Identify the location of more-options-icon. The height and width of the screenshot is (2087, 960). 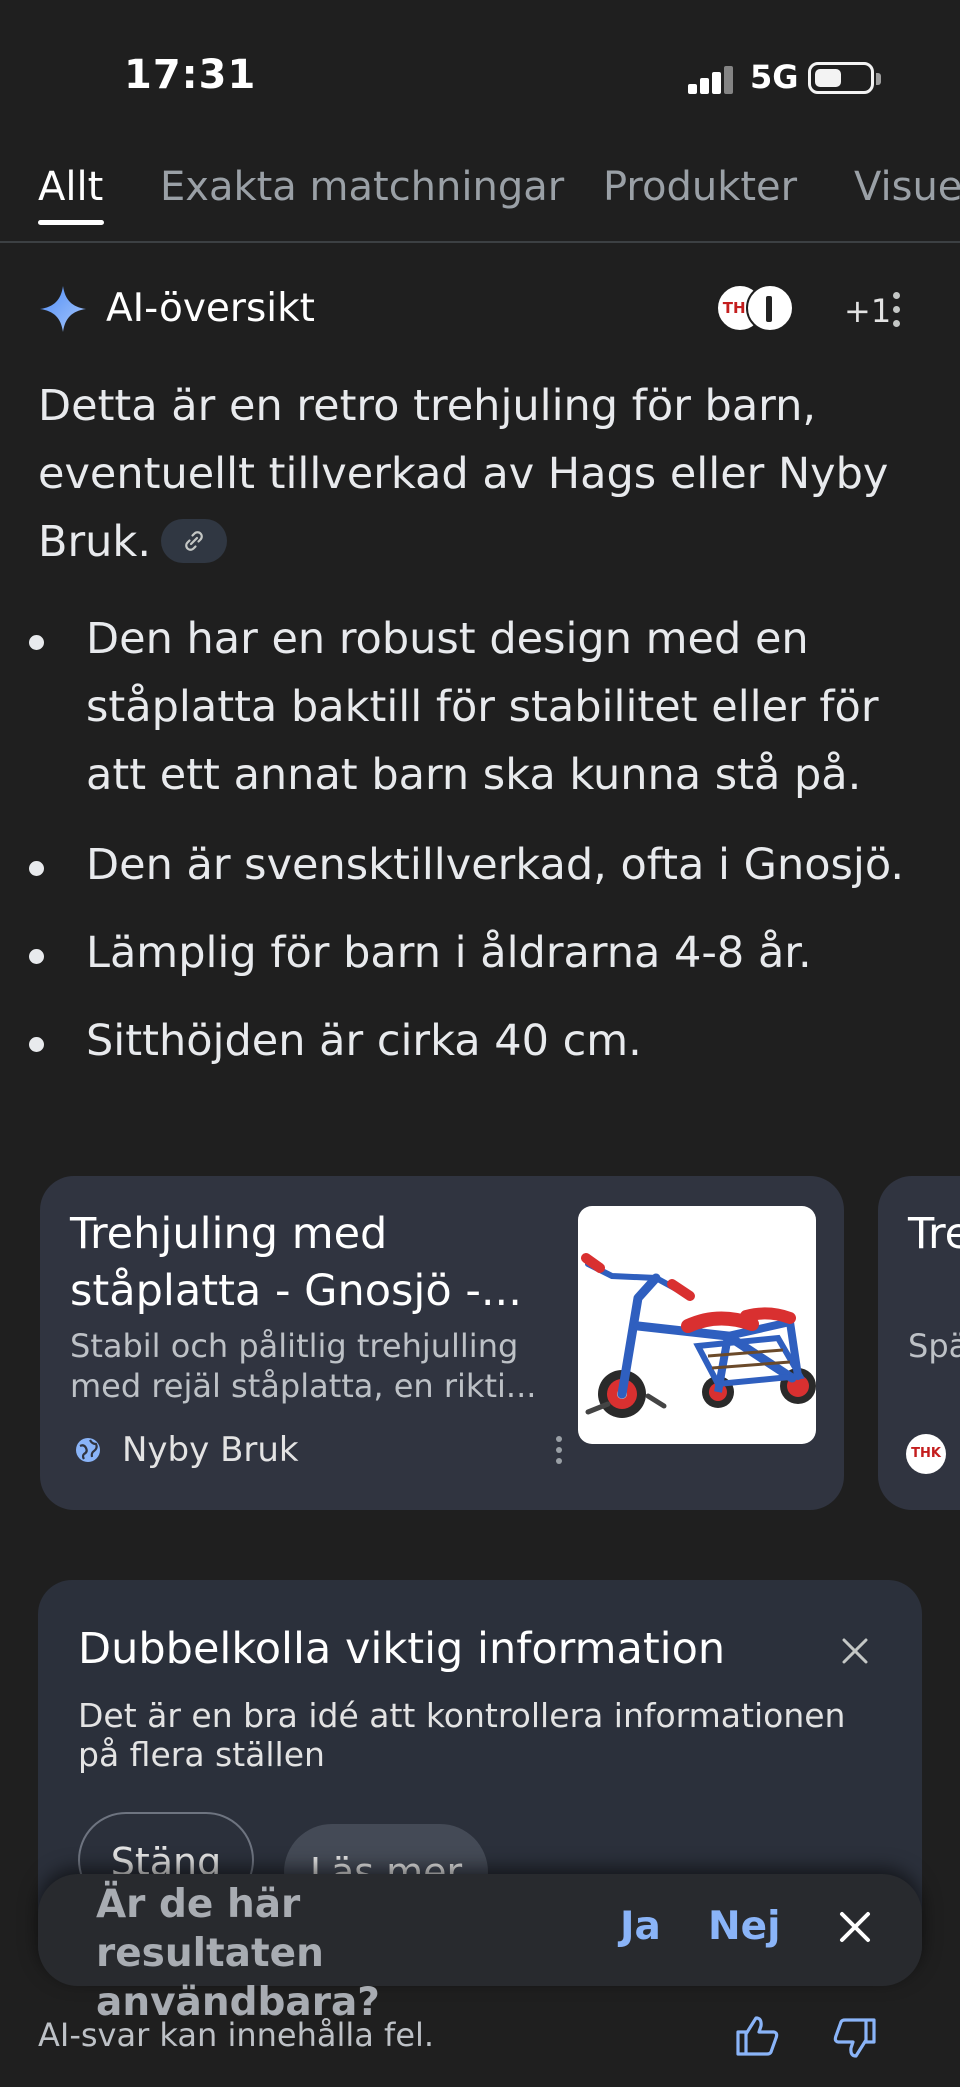
(896, 310).